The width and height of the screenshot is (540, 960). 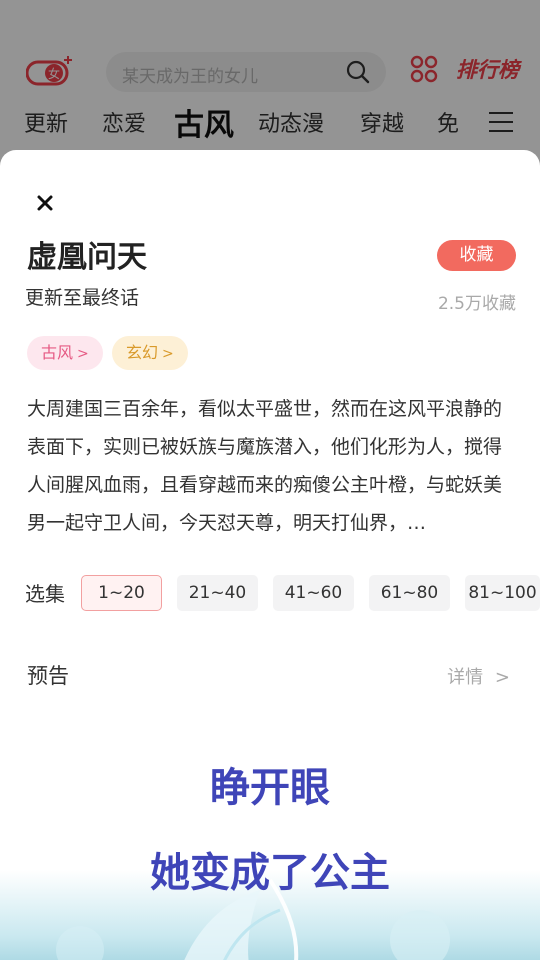 What do you see at coordinates (270, 788) in the screenshot?
I see `trailer-caption: 睁开眼` at bounding box center [270, 788].